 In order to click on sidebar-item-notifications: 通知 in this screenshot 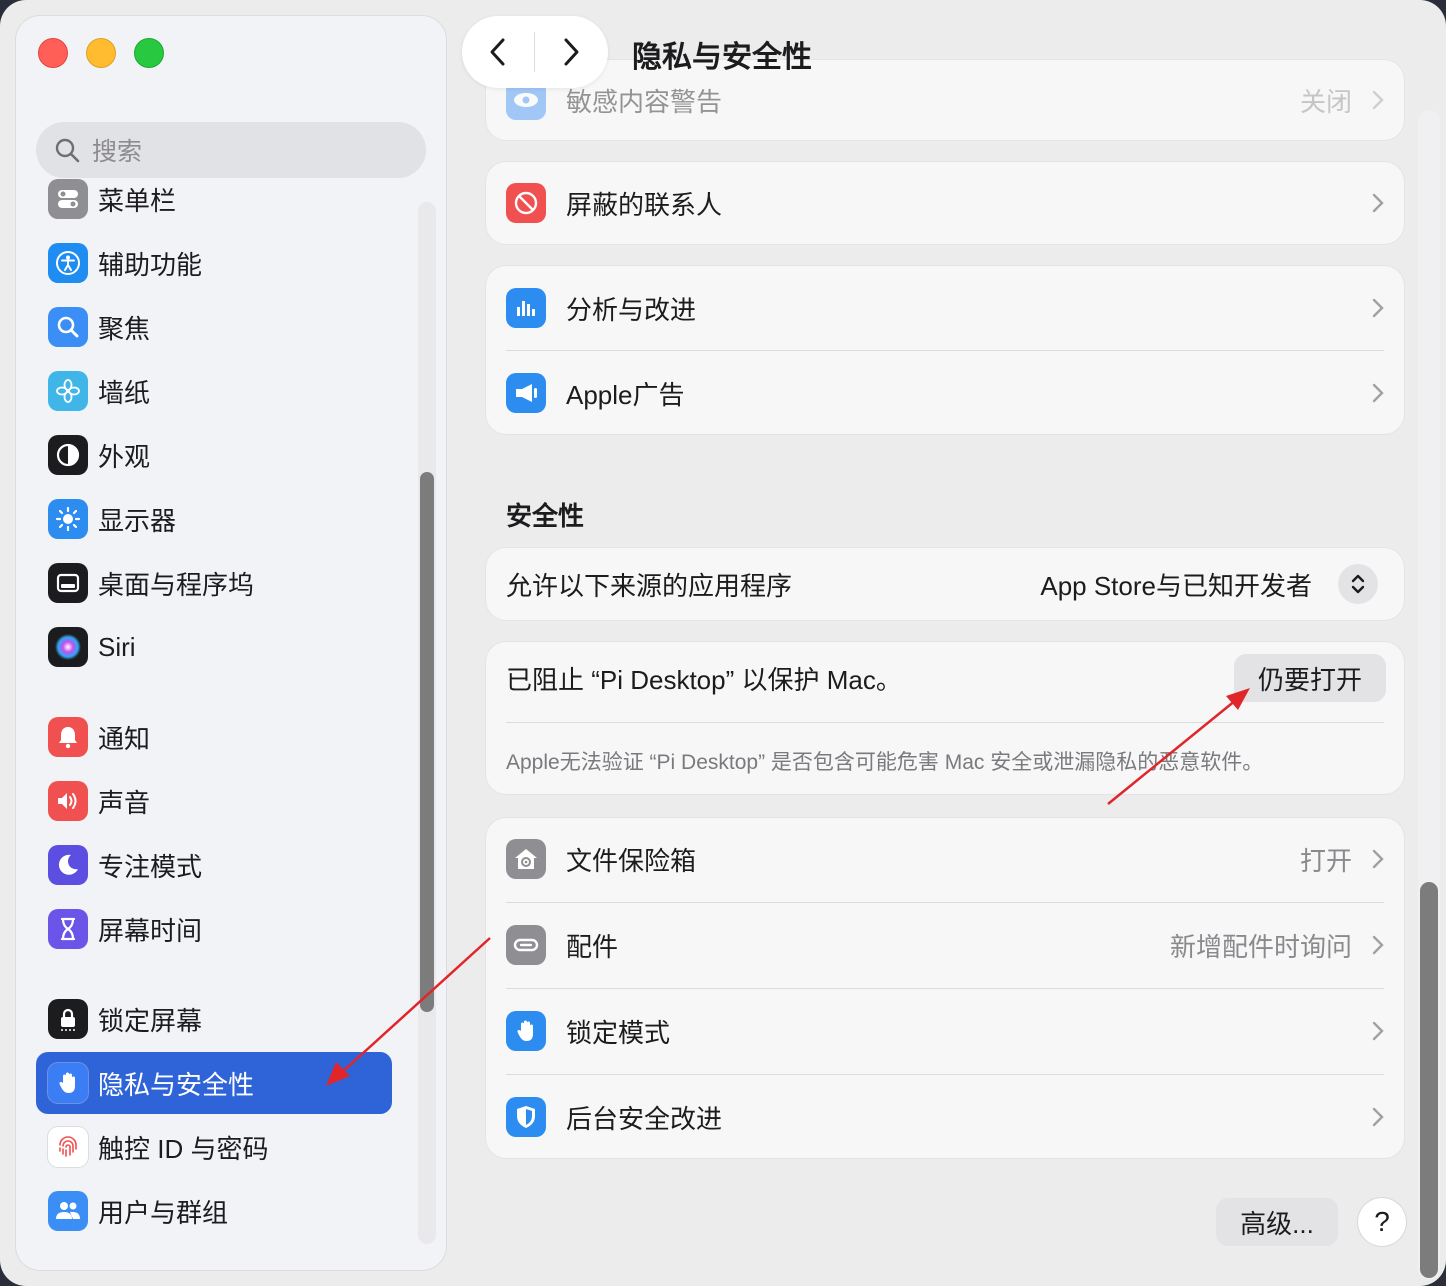, I will do `click(214, 737)`.